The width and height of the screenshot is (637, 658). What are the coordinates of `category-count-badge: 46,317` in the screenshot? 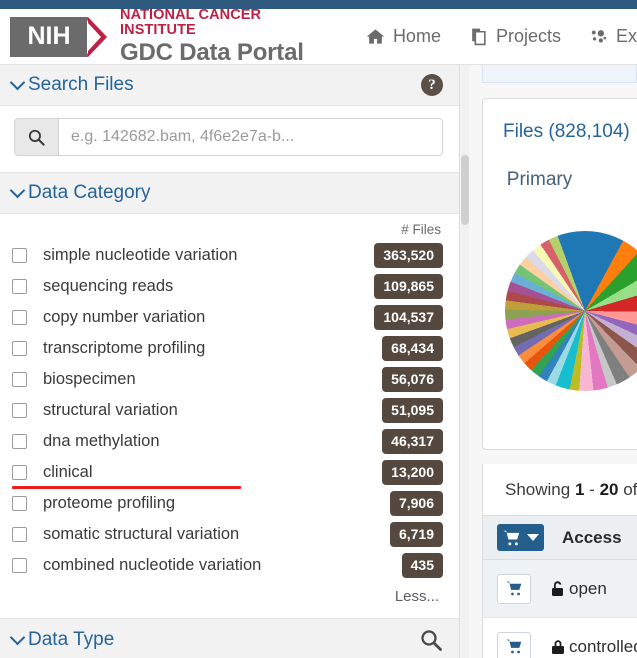 It's located at (412, 441).